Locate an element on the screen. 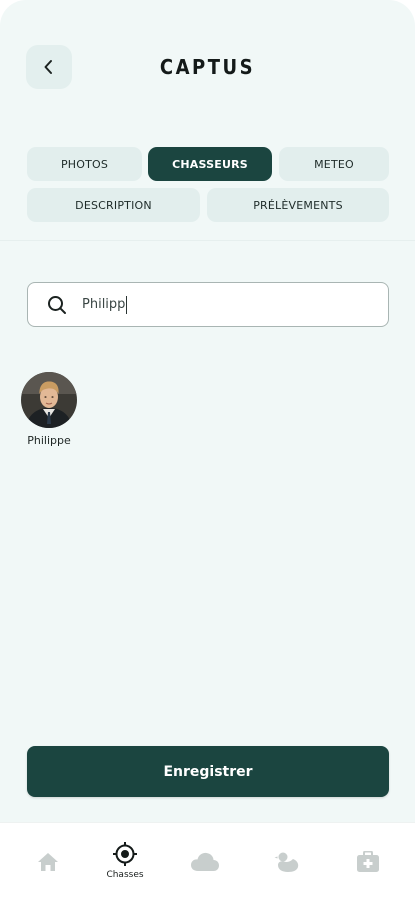  avatar is located at coordinates (49, 400).